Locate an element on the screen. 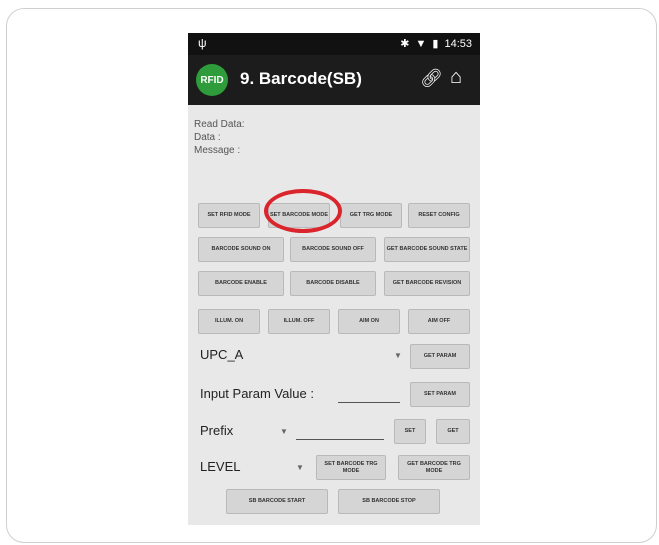 This screenshot has height=545, width=659. illum-on-button: ILLUM. ON is located at coordinates (229, 321).